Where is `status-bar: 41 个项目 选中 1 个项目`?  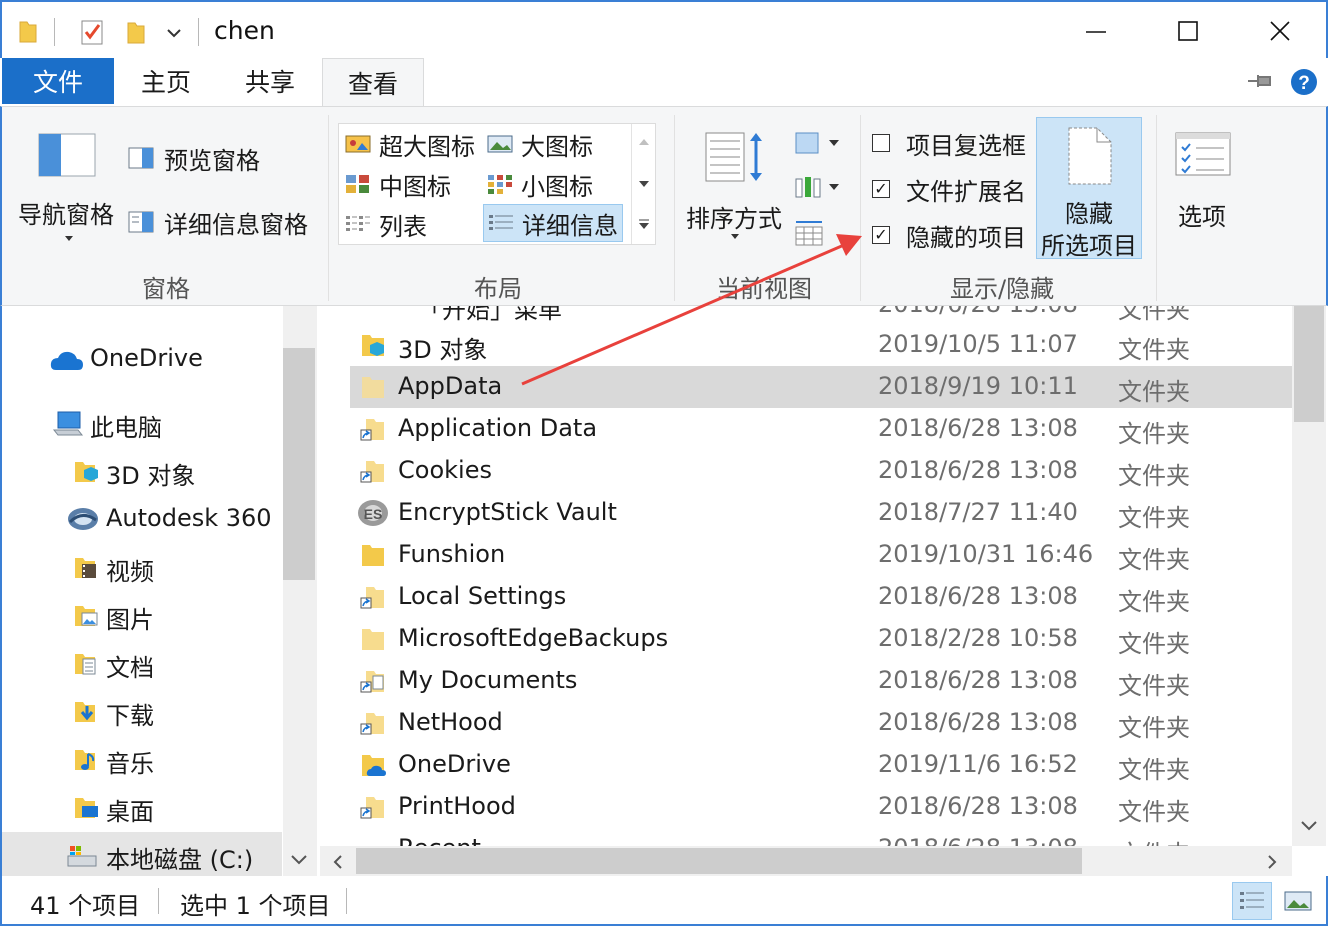
status-bar: 41 个项目 选中 1 个项目 is located at coordinates (664, 901).